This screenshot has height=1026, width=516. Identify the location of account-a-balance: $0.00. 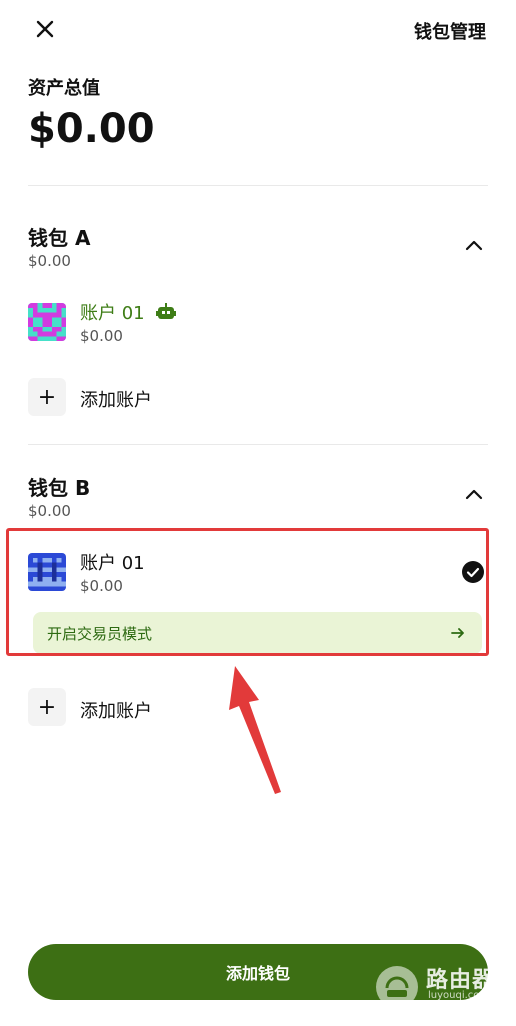
(101, 336).